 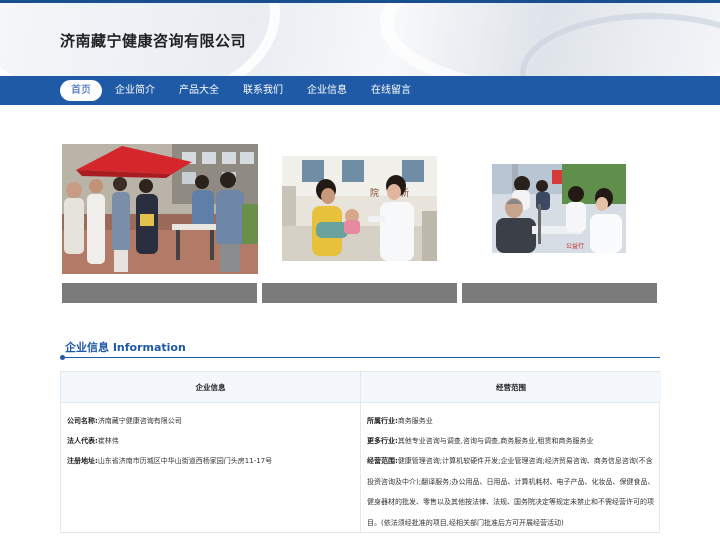 What do you see at coordinates (495, 441) in the screenshot?
I see `info-value: 其他专业咨询与调查,咨询与调查,商务服务业,租赁和商务服务业` at bounding box center [495, 441].